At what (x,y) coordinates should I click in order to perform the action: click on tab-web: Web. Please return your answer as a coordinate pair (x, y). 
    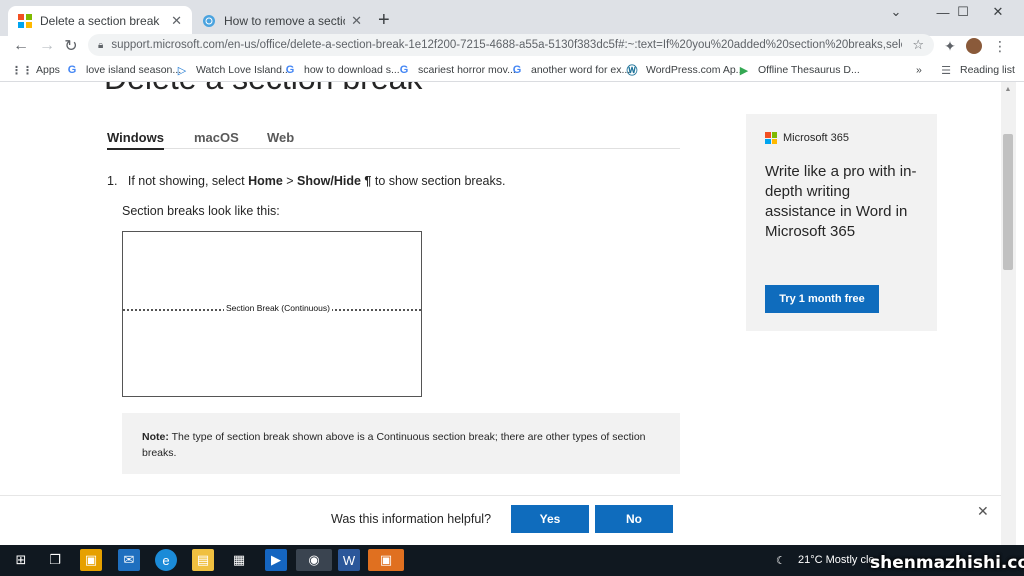
    Looking at the image, I should click on (280, 137).